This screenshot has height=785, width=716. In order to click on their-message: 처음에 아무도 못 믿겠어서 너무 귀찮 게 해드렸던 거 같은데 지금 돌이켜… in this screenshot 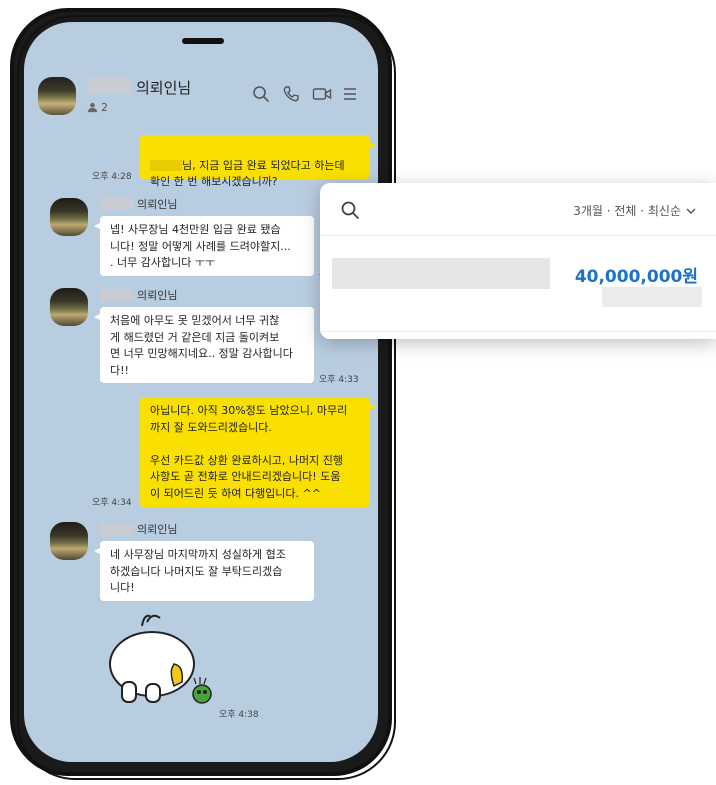, I will do `click(204, 345)`.